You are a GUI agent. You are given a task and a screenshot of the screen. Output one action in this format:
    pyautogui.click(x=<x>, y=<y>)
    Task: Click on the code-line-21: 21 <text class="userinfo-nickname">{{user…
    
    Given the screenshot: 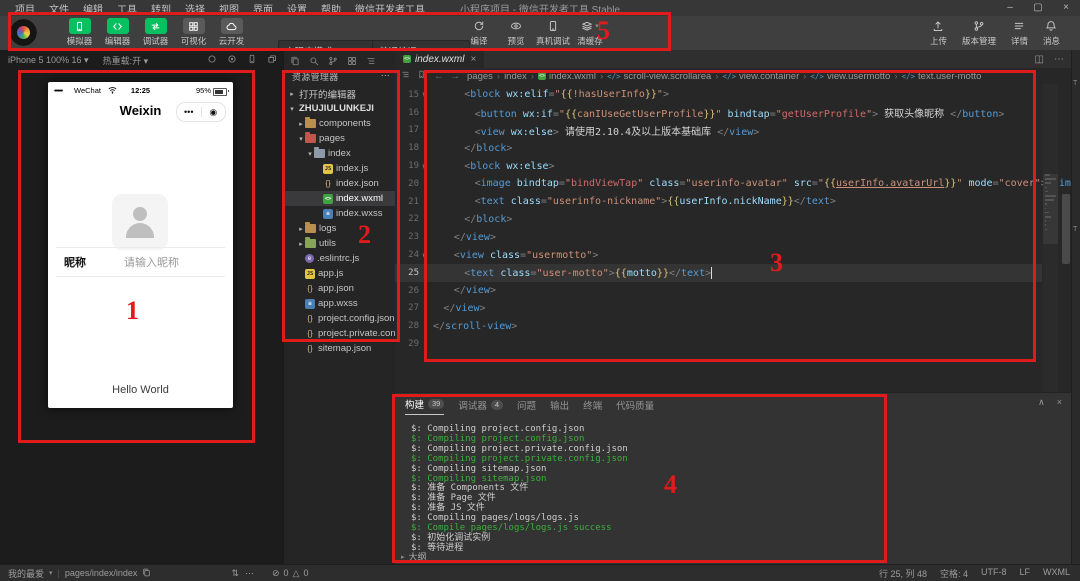 What is the action you would take?
    pyautogui.click(x=718, y=202)
    